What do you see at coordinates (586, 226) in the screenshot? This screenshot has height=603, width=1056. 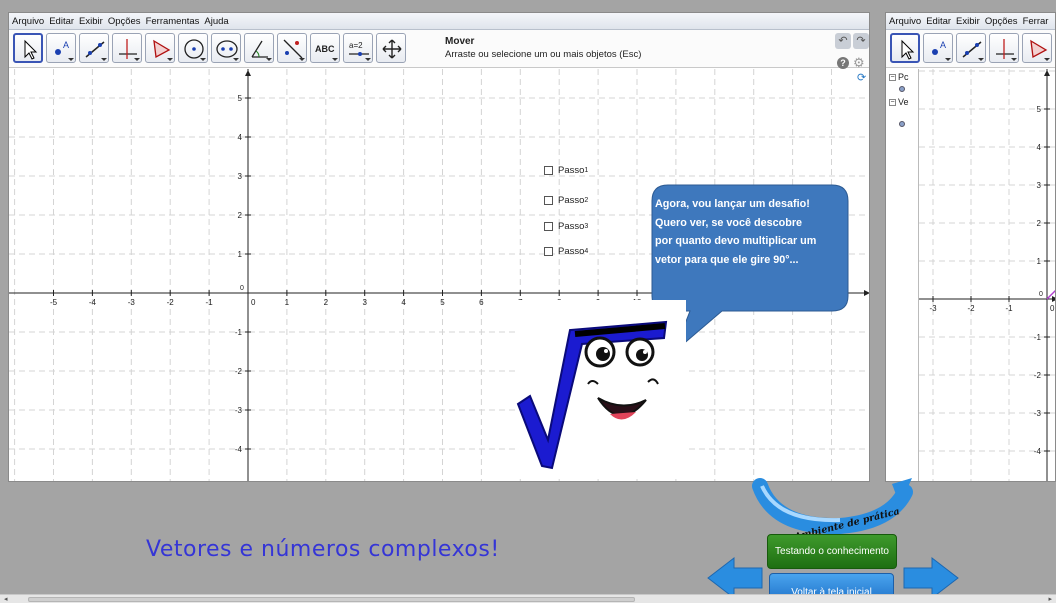 I see `checkbox-subscript: 3` at bounding box center [586, 226].